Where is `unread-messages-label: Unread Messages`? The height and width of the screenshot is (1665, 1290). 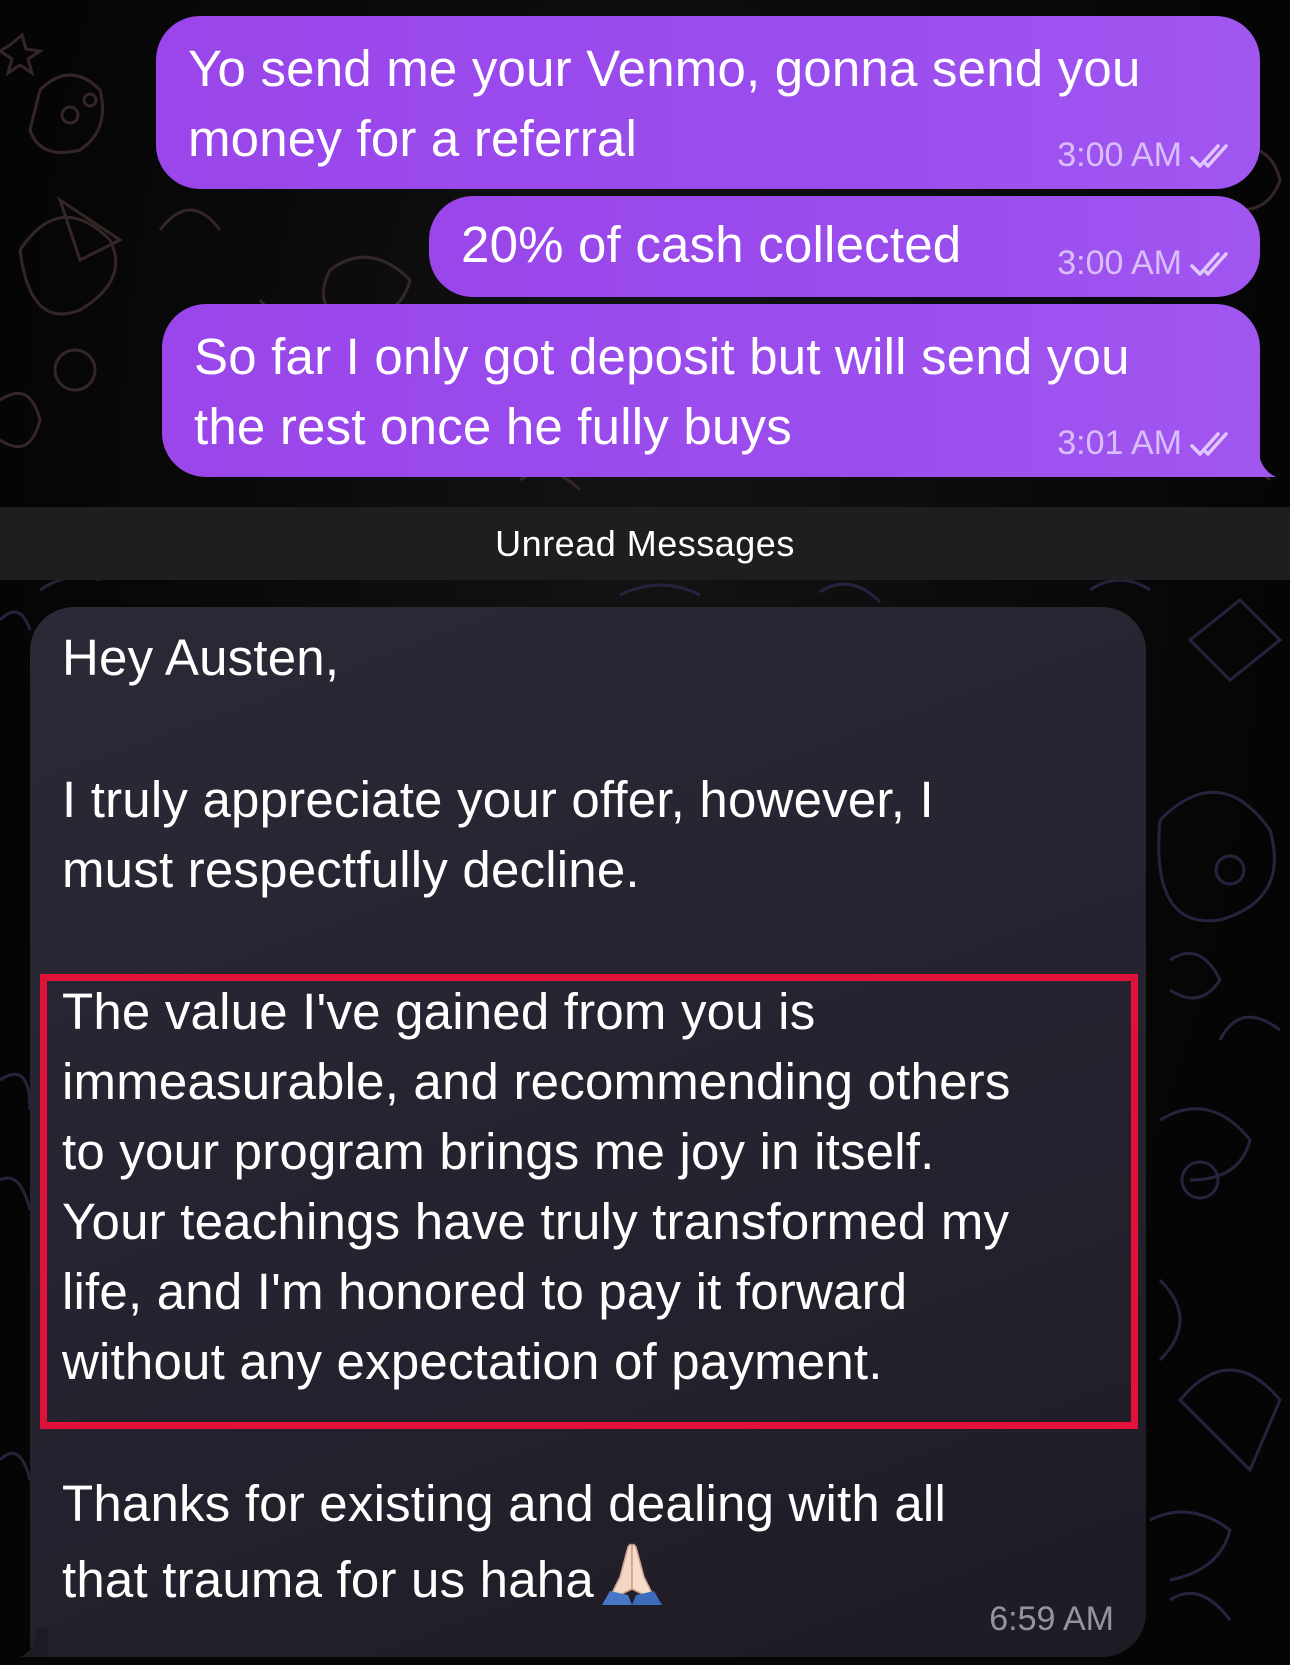 unread-messages-label: Unread Messages is located at coordinates (645, 543).